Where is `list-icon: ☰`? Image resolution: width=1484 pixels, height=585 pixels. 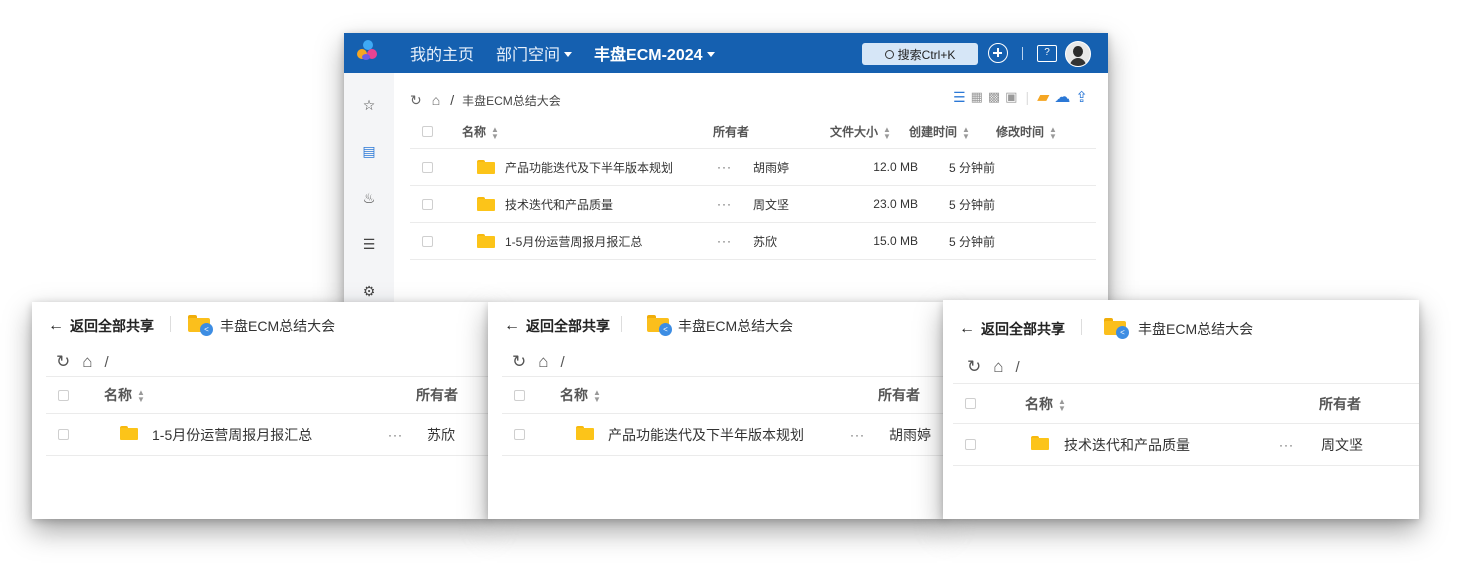 list-icon: ☰ is located at coordinates (369, 244).